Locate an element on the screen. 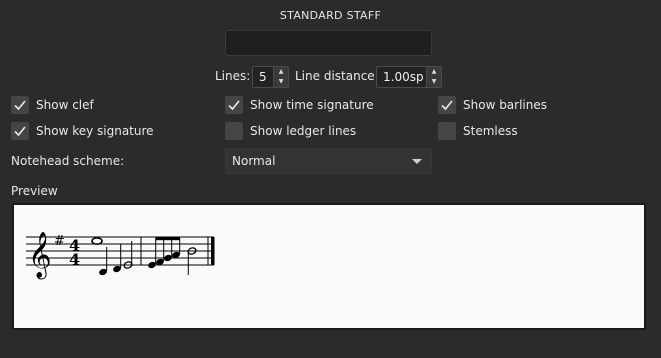 The image size is (661, 358). show-clef-checkbox is located at coordinates (20, 105).